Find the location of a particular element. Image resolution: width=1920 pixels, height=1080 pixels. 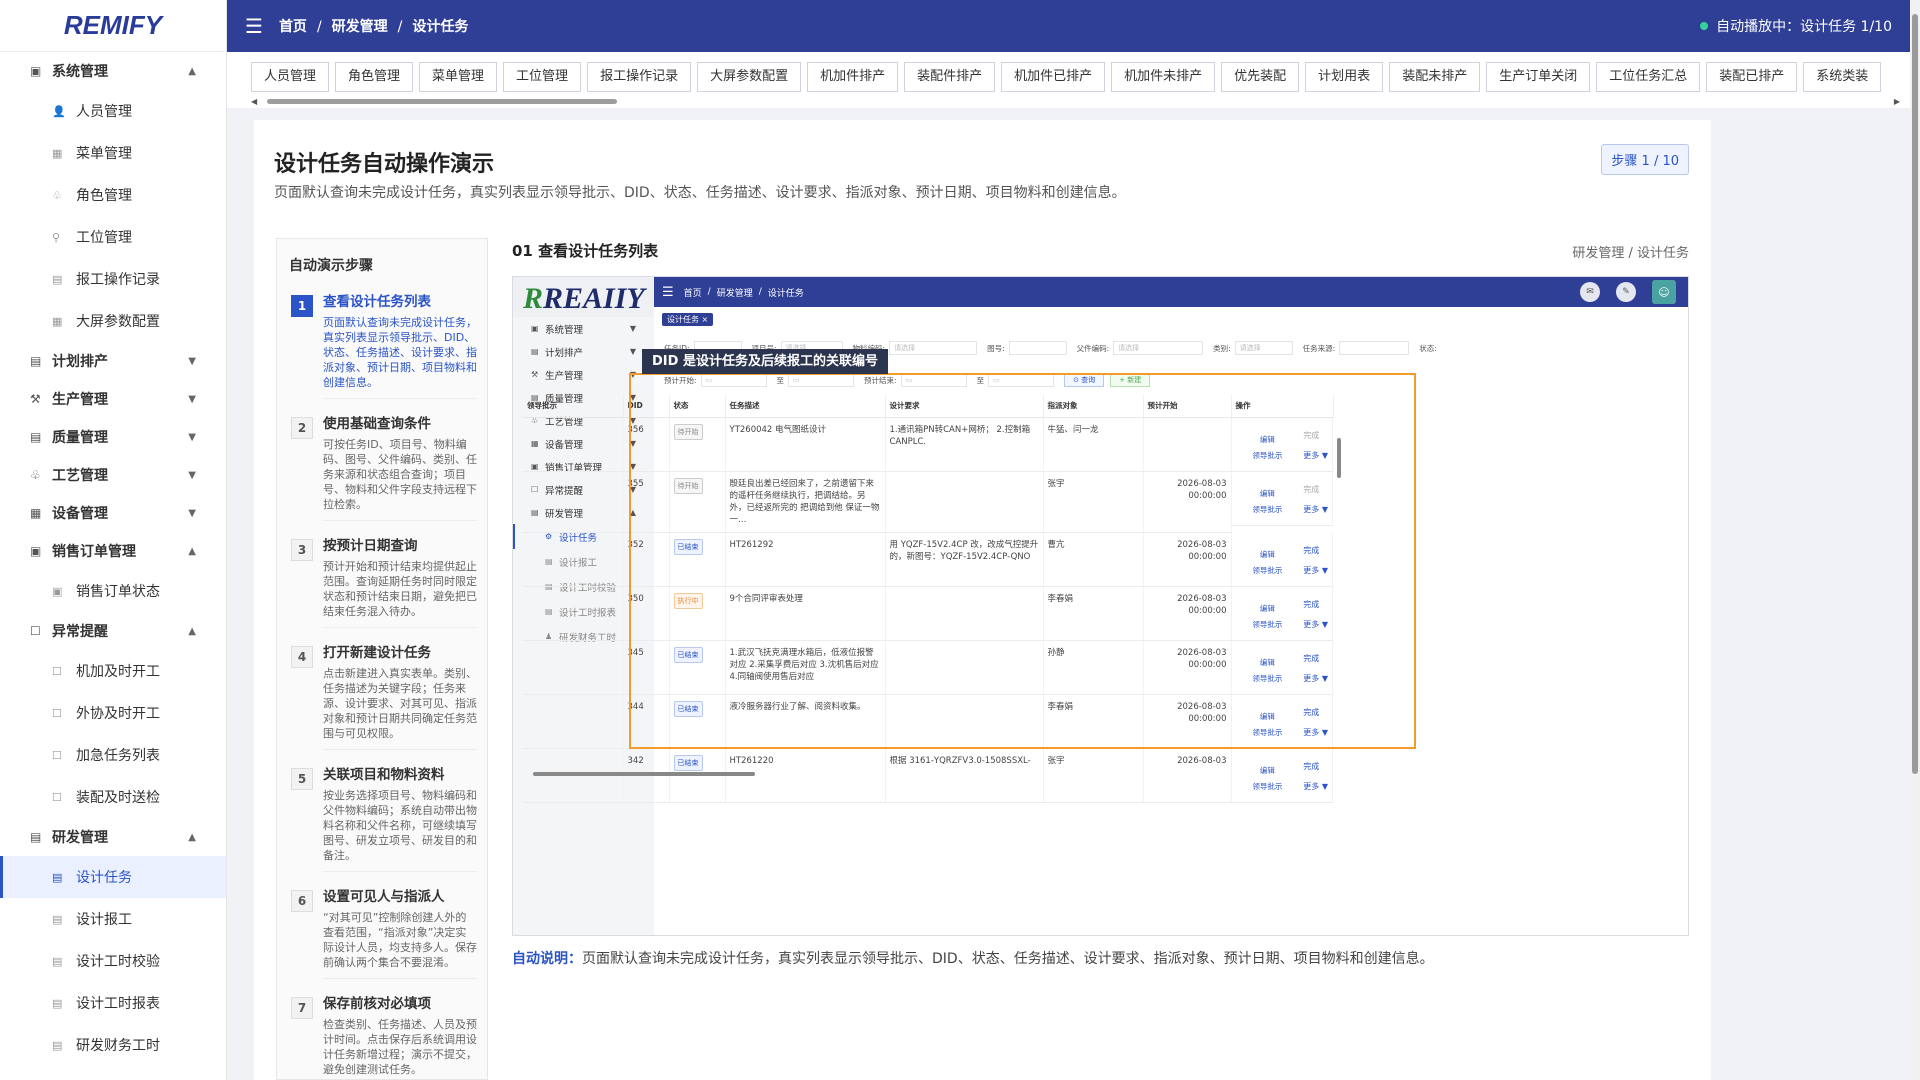

tab-tag: 大屏参数配置 is located at coordinates (749, 77).